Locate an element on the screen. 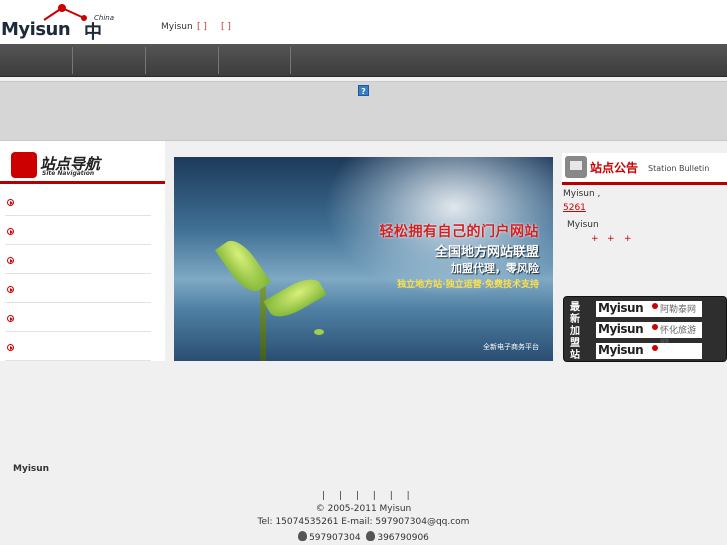  newest-sites-label-char: 站 is located at coordinates (575, 355).